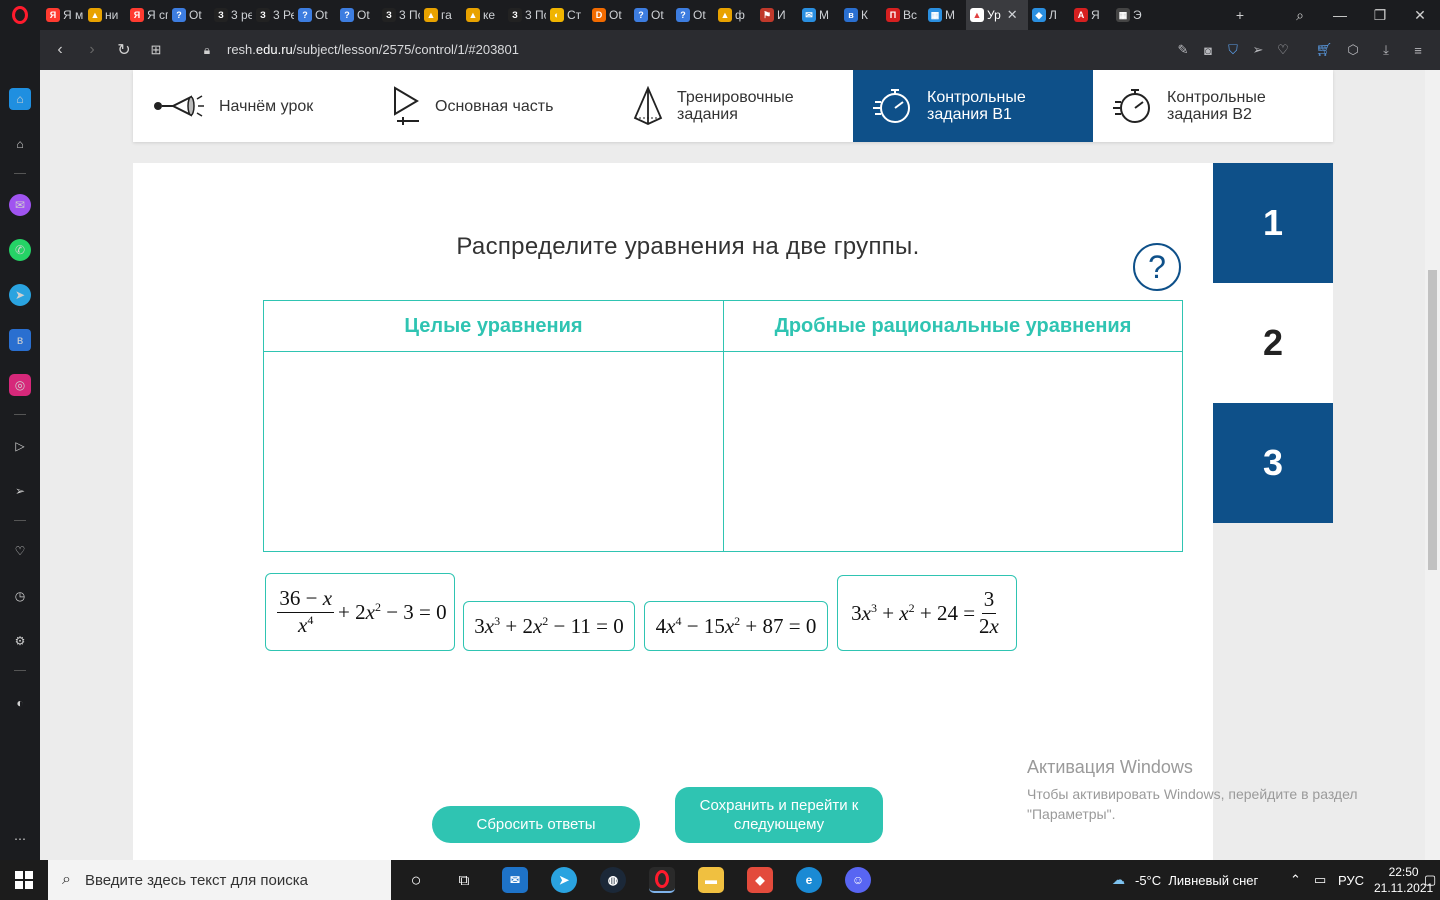 The width and height of the screenshot is (1440, 900). I want to click on messenger-icon: ✉, so click(20, 205).